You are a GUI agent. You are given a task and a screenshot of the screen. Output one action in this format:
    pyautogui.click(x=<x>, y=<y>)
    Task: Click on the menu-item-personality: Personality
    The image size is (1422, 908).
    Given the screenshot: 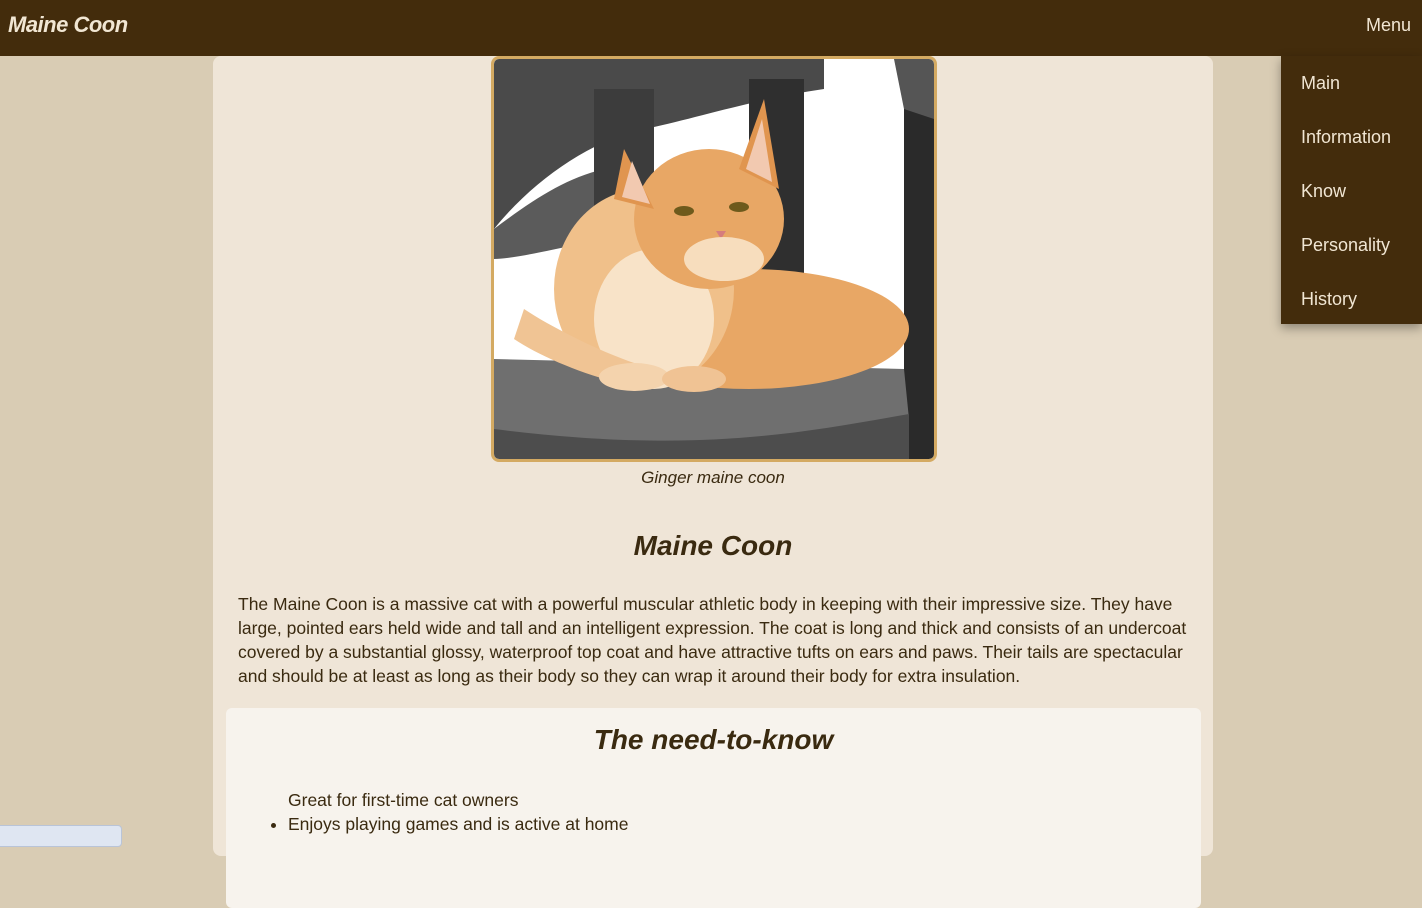 What is the action you would take?
    pyautogui.click(x=1351, y=247)
    